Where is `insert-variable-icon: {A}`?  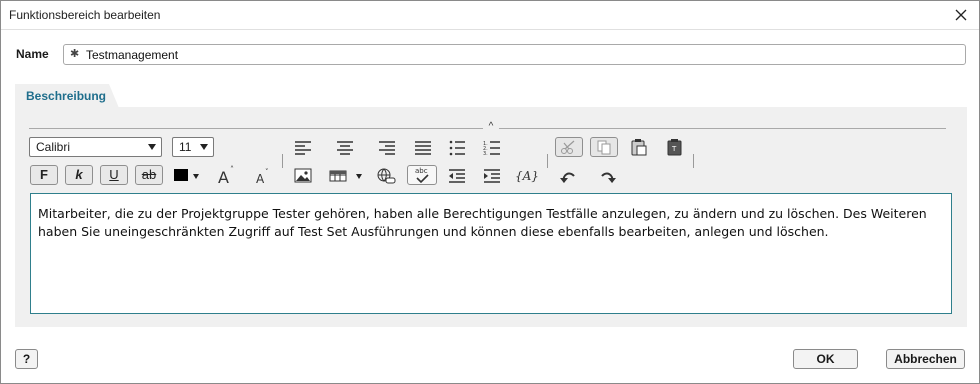
insert-variable-icon: {A} is located at coordinates (527, 176).